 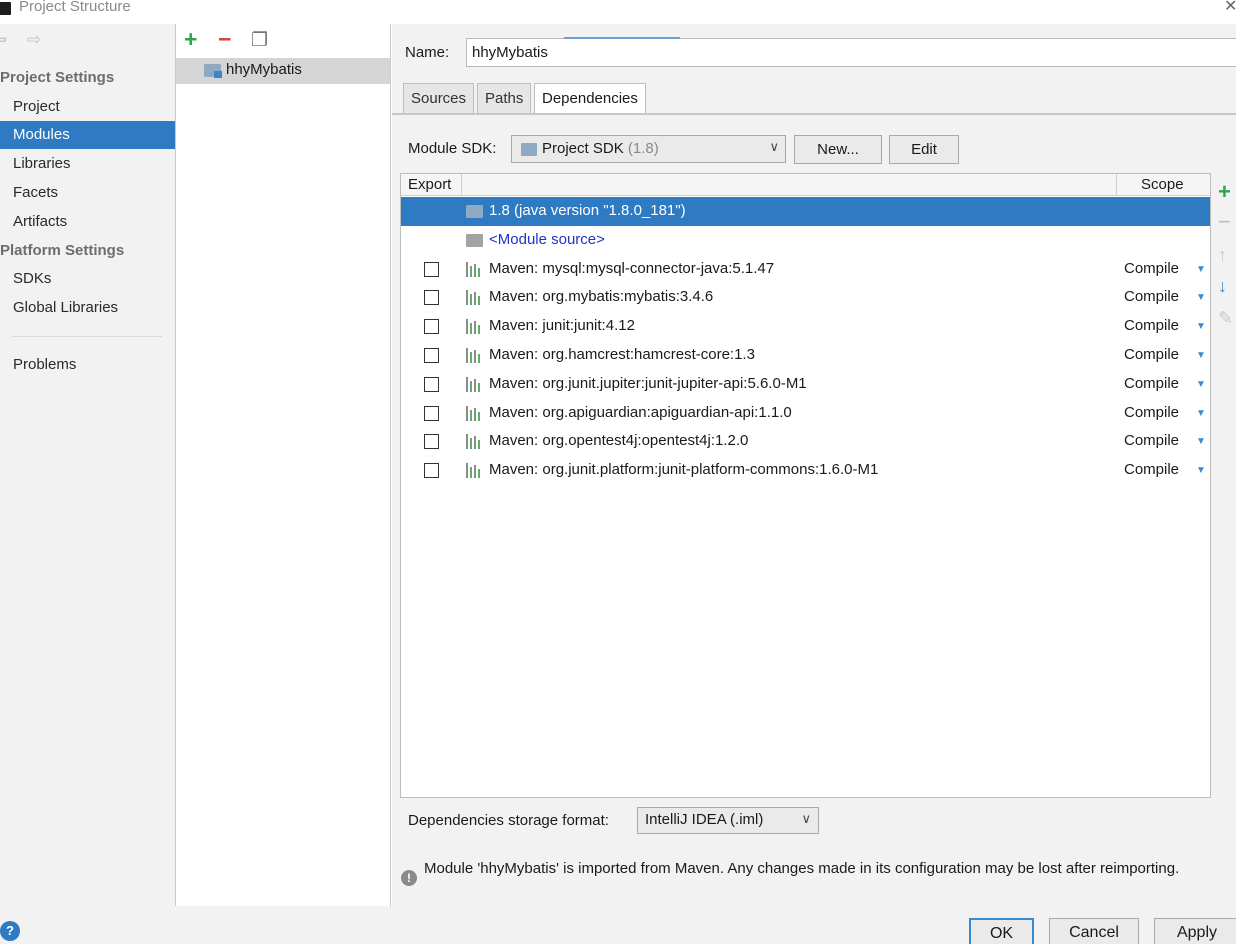 What do you see at coordinates (587, 210) in the screenshot?
I see `dependency-name: 1.8 (java version "1.8.0_181")` at bounding box center [587, 210].